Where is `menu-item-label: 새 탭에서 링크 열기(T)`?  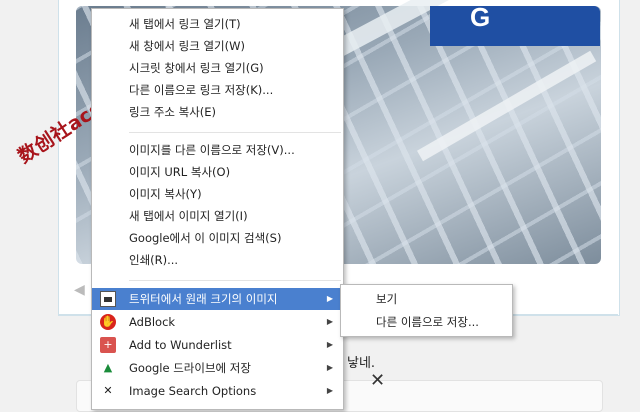
menu-item-label: 새 탭에서 링크 열기(T) is located at coordinates (185, 24).